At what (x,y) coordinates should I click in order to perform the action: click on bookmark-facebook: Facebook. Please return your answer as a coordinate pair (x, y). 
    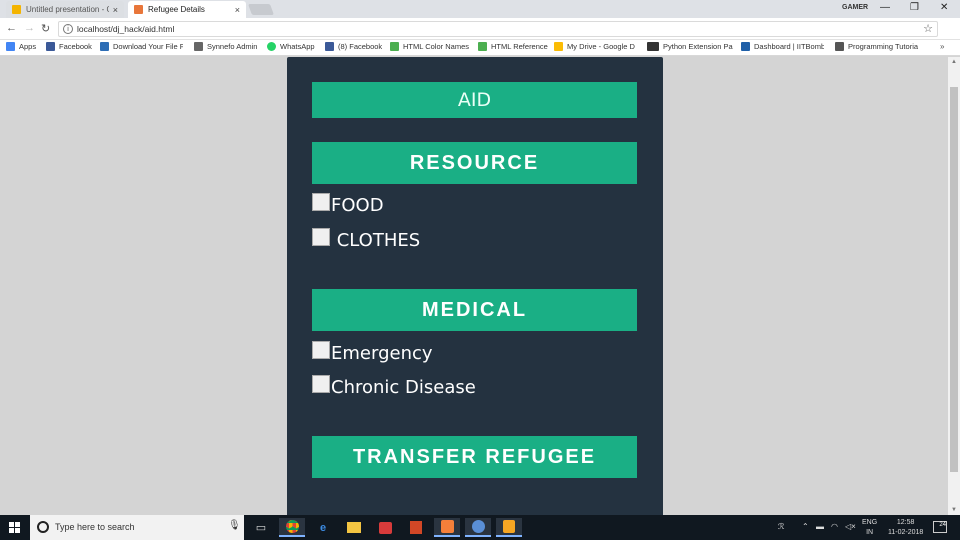
    Looking at the image, I should click on (69, 46).